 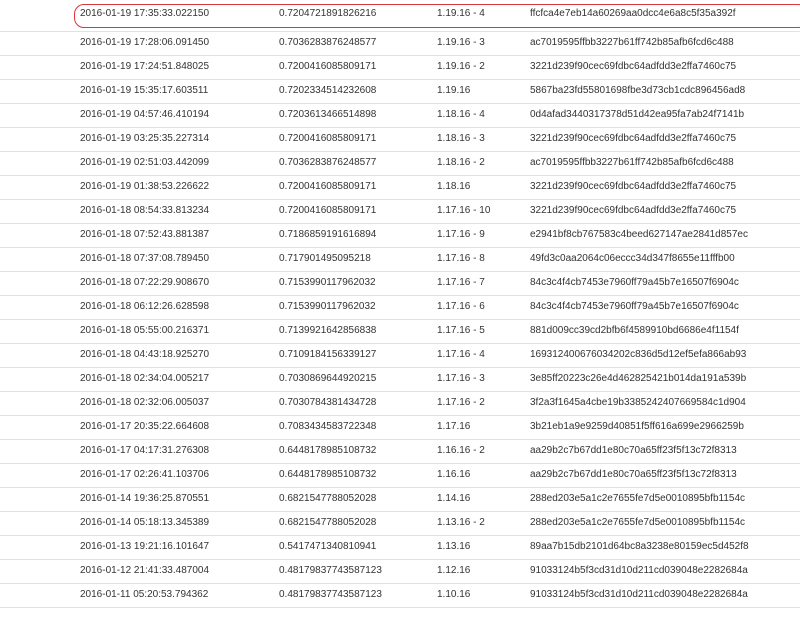 I want to click on row-date: 2016-01-18 04:43:18.925270, so click(x=145, y=354).